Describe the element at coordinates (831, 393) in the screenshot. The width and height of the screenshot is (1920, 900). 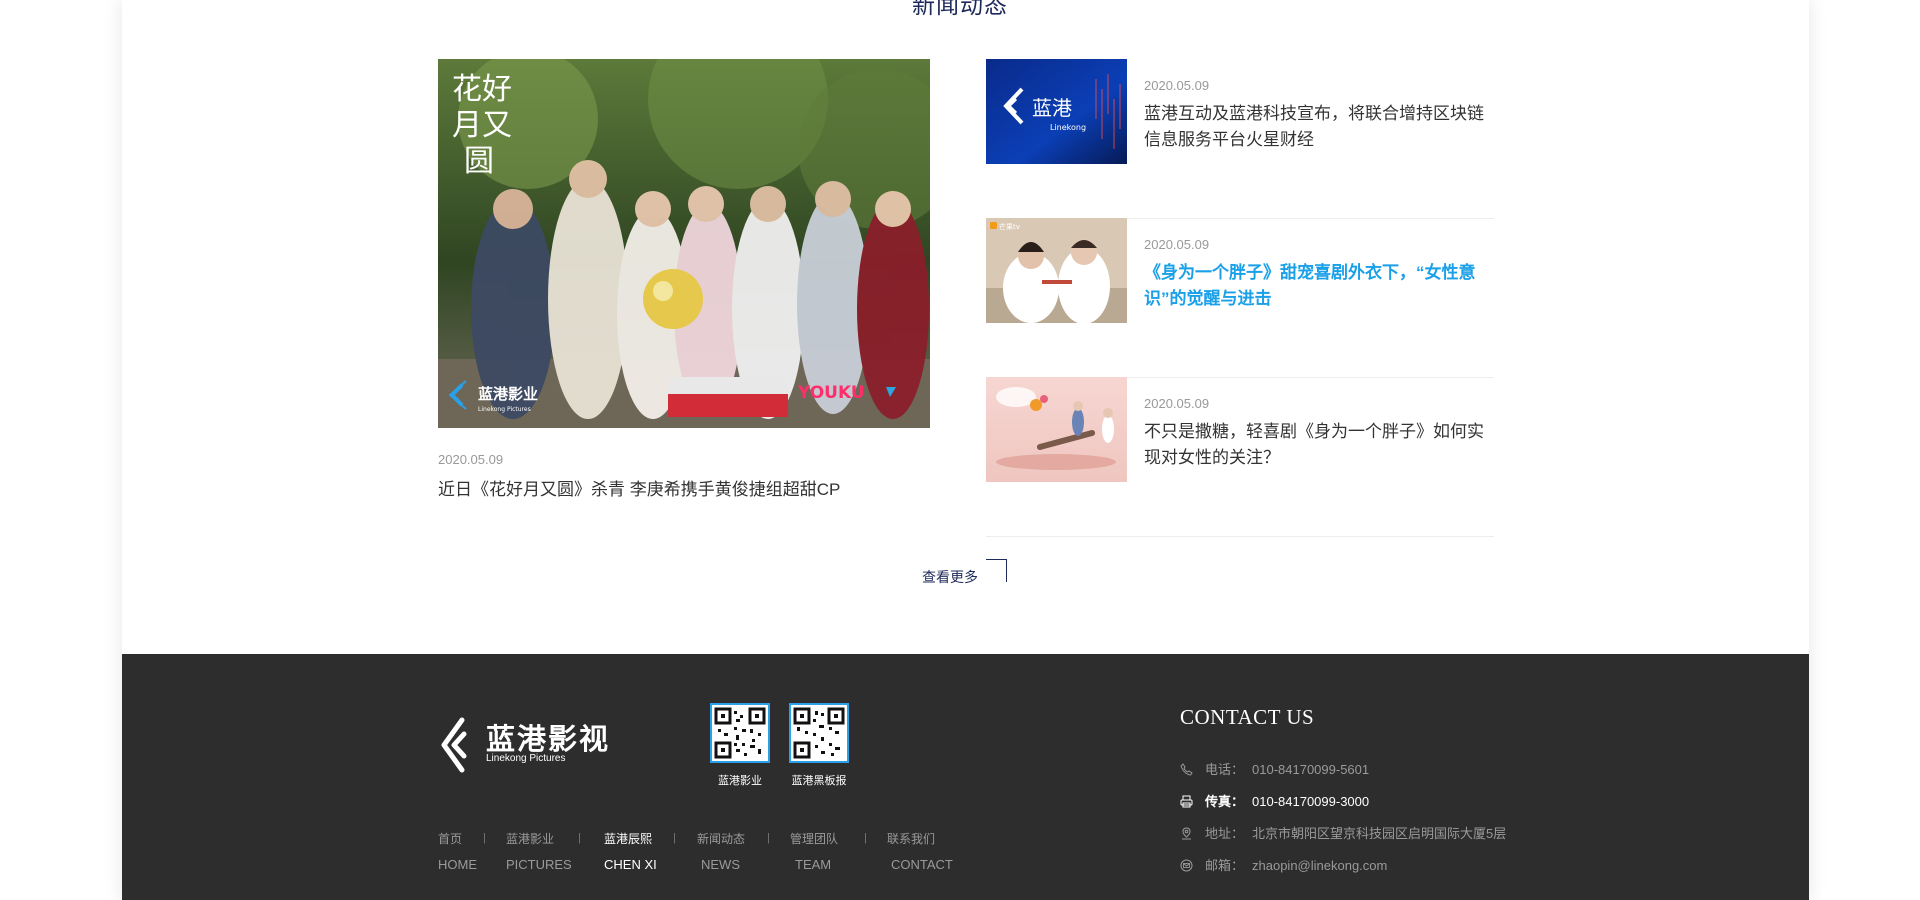
I see `youku-watermark: YOUKU` at that location.